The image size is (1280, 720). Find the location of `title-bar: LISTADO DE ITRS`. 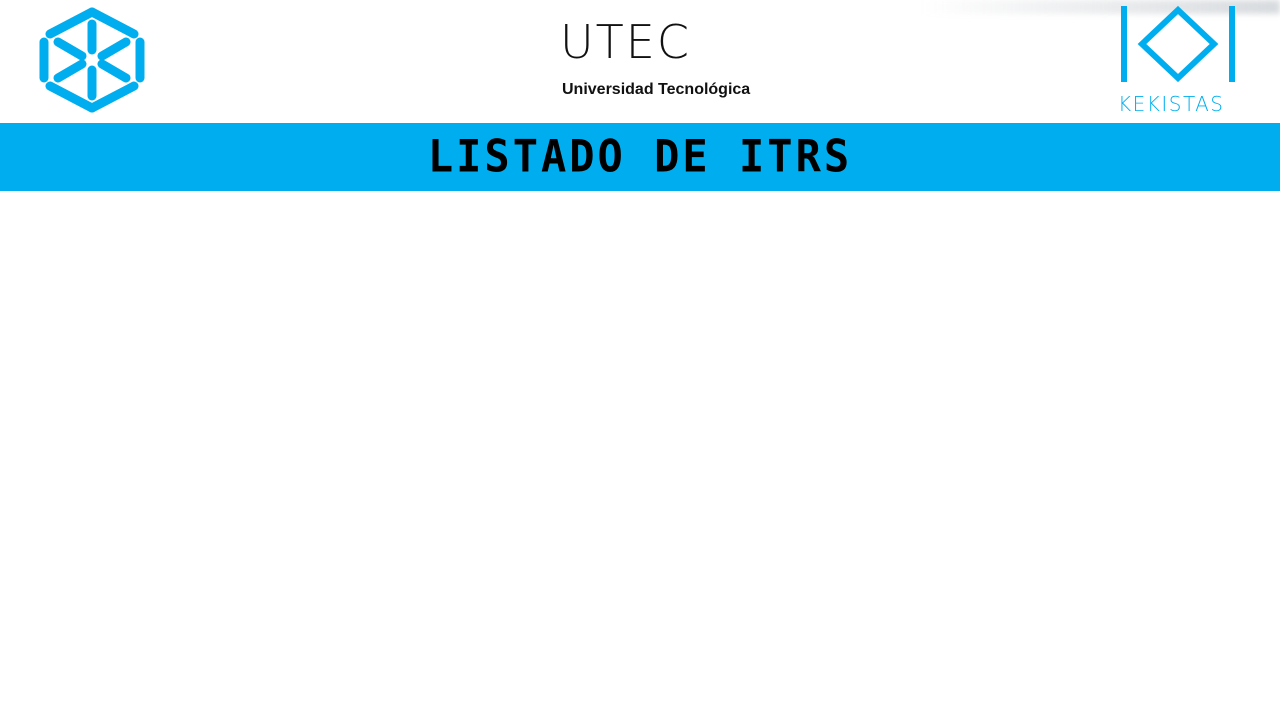

title-bar: LISTADO DE ITRS is located at coordinates (640, 157).